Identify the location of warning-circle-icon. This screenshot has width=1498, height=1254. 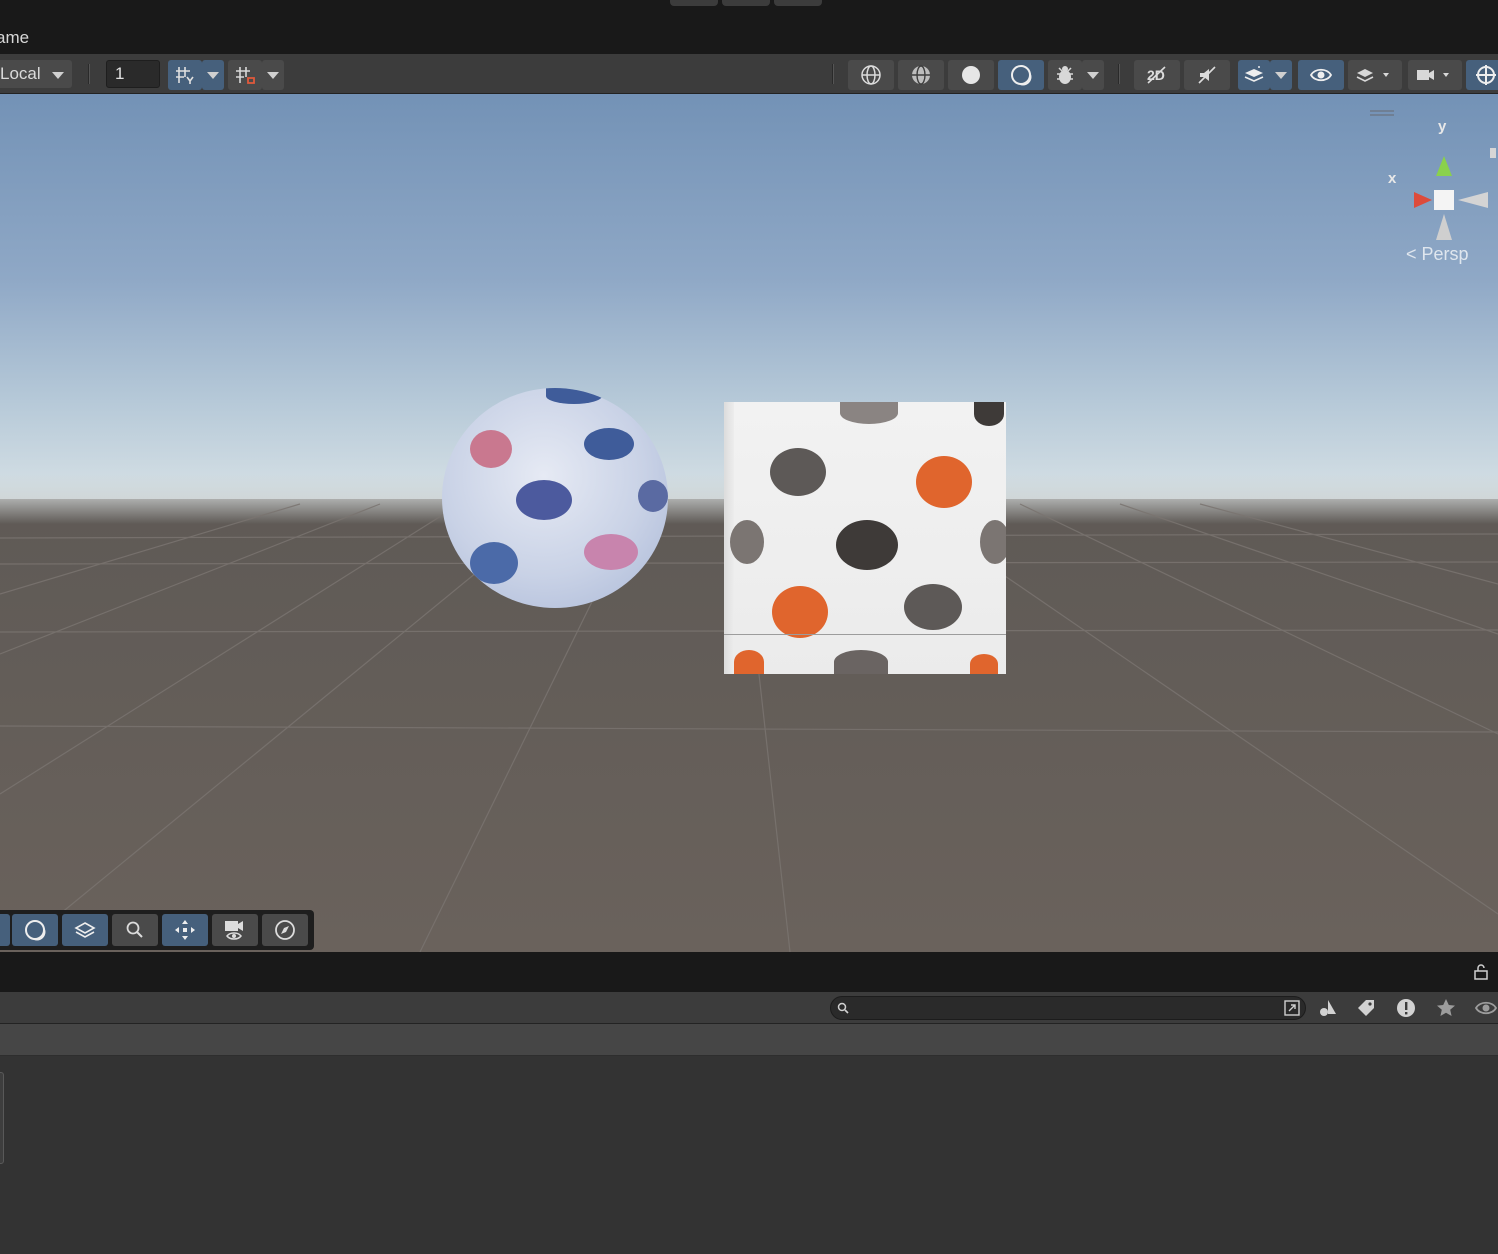
(1406, 1008).